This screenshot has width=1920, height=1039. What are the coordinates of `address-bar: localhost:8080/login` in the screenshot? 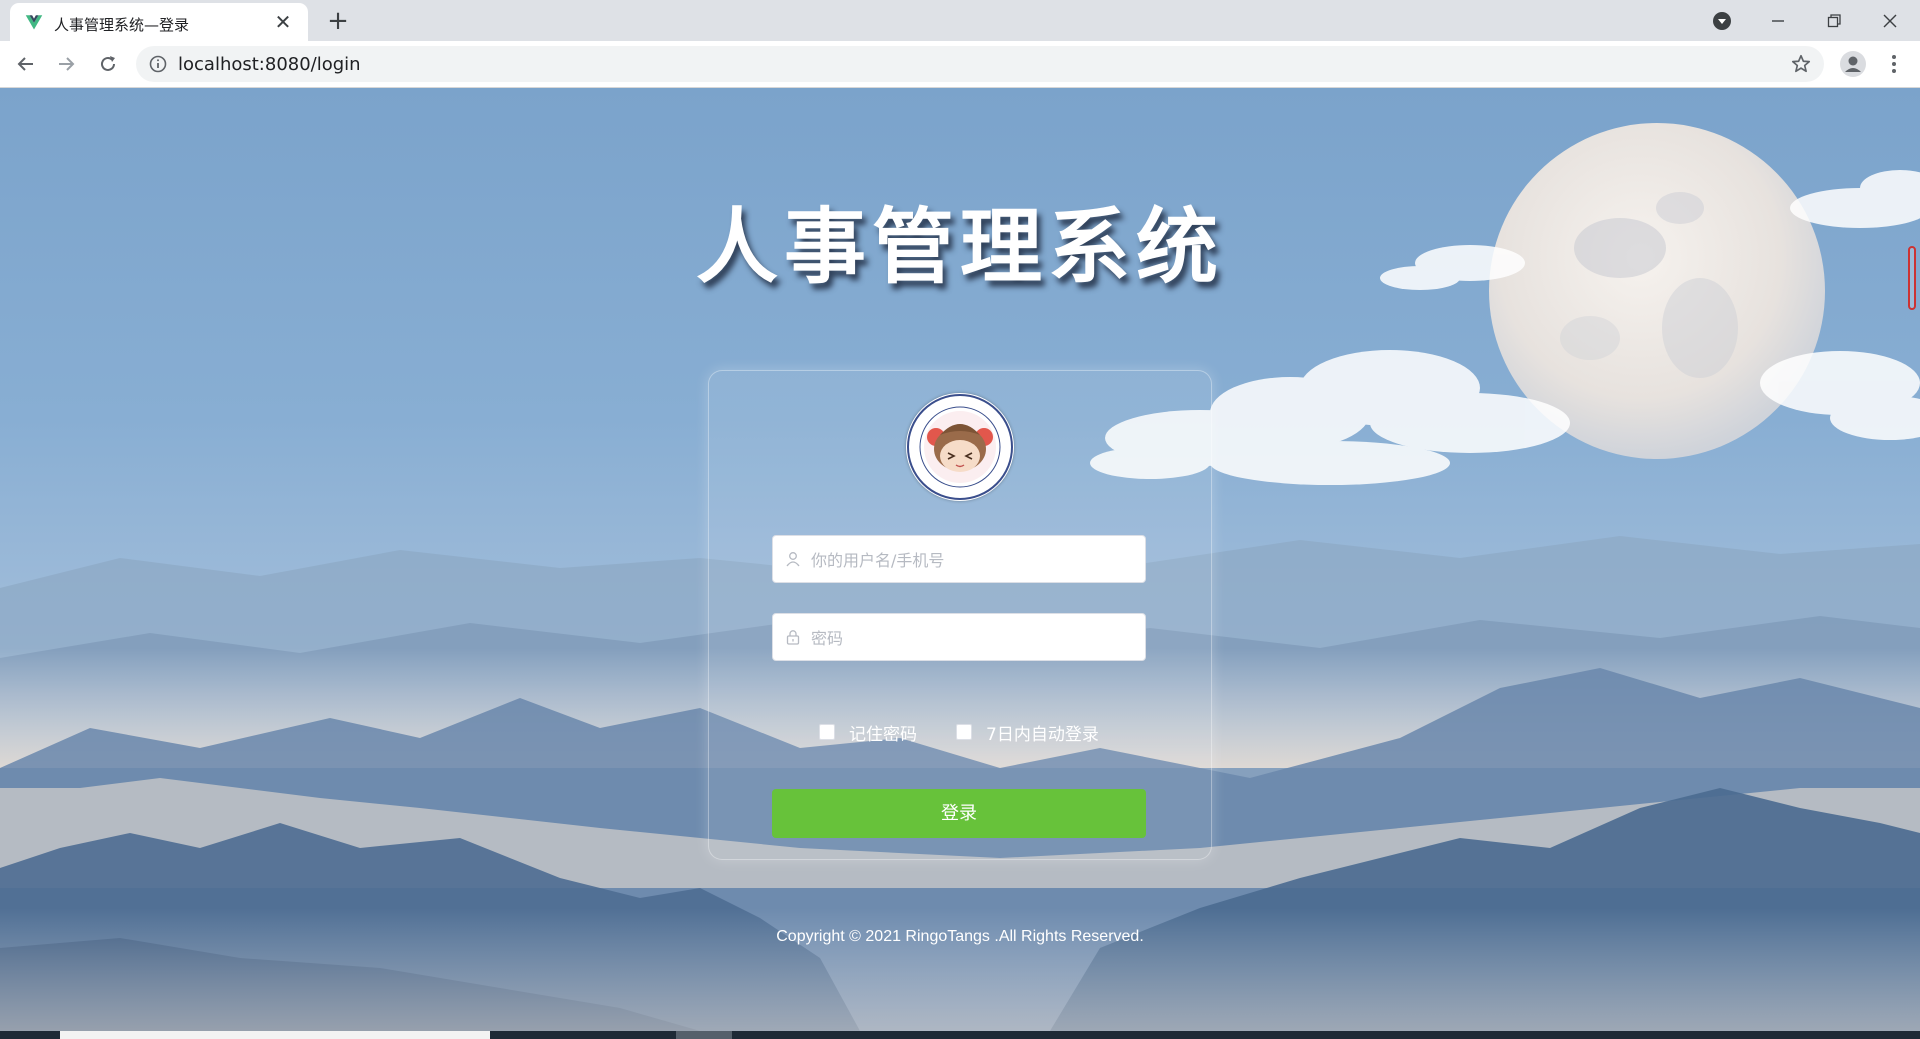 It's located at (980, 64).